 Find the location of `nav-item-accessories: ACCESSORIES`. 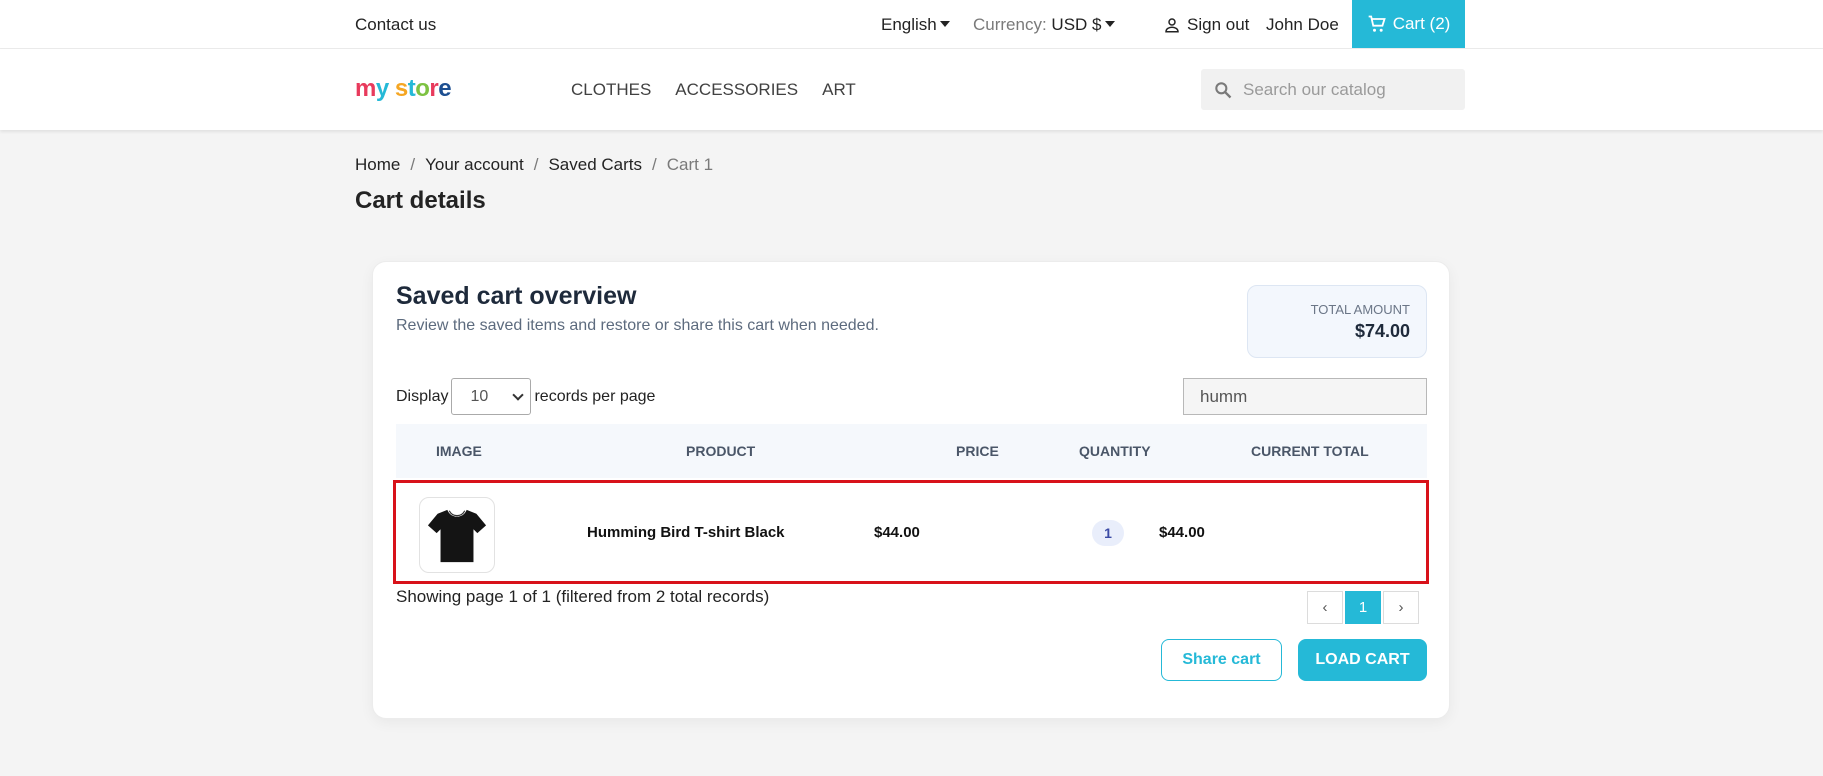

nav-item-accessories: ACCESSORIES is located at coordinates (736, 90).